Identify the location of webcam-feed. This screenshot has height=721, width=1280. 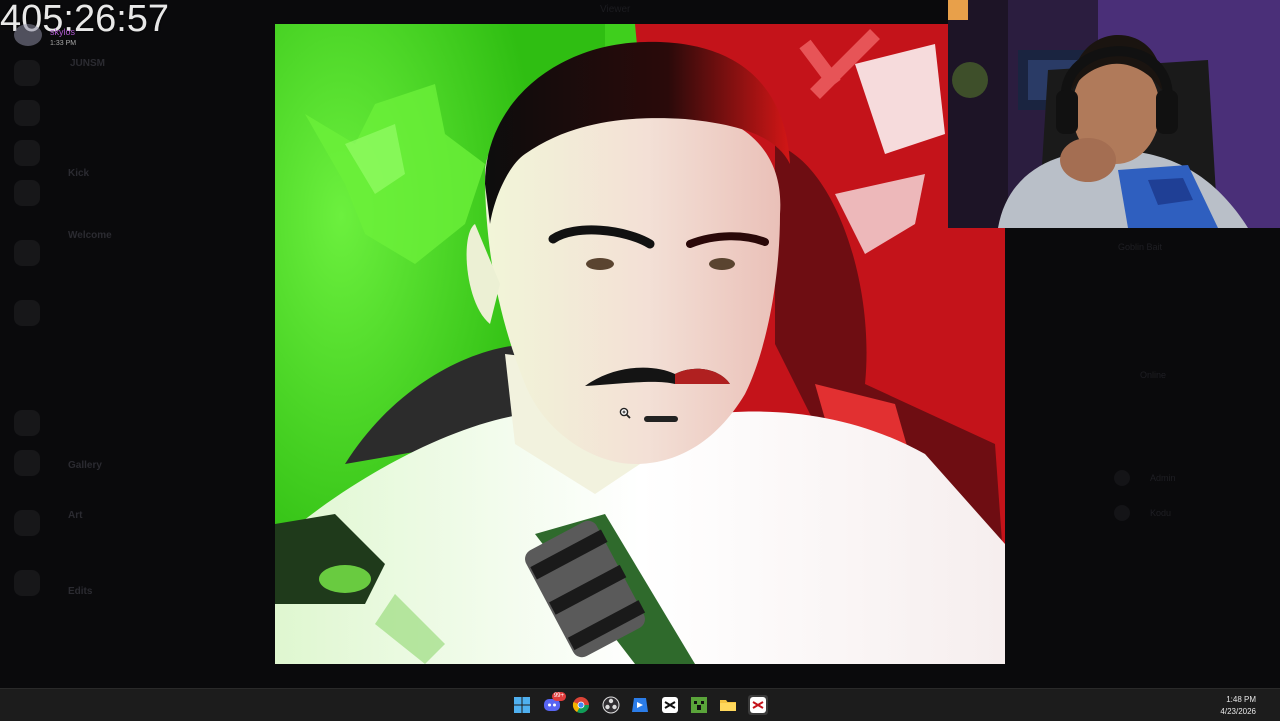
(1114, 114).